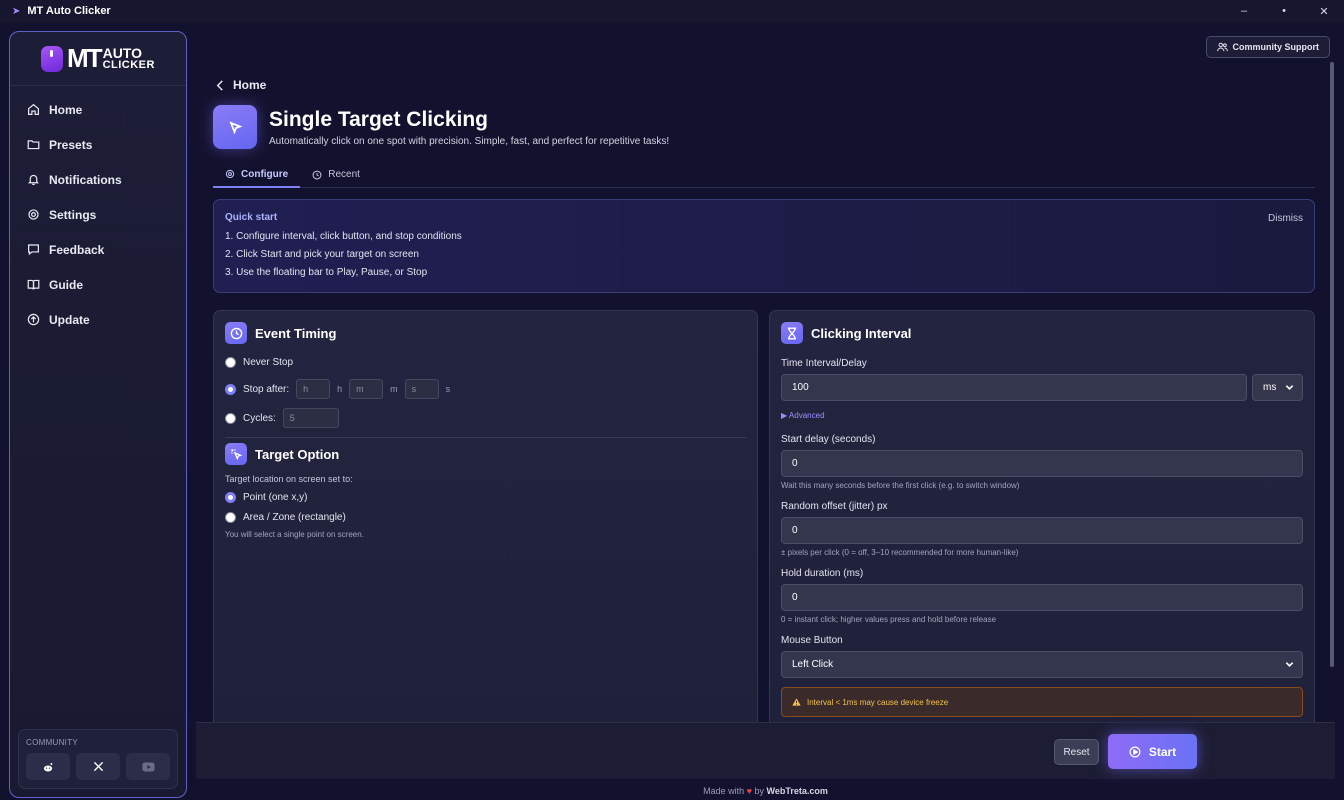 Image resolution: width=1344 pixels, height=800 pixels. I want to click on start-delay-input: 0, so click(1042, 463).